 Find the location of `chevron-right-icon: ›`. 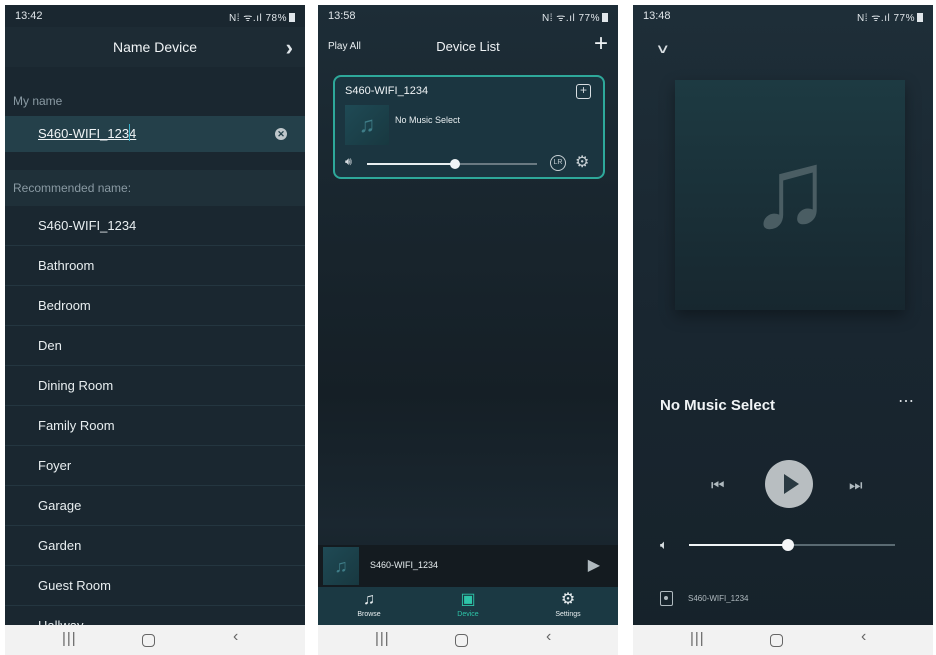

chevron-right-icon: › is located at coordinates (289, 48).